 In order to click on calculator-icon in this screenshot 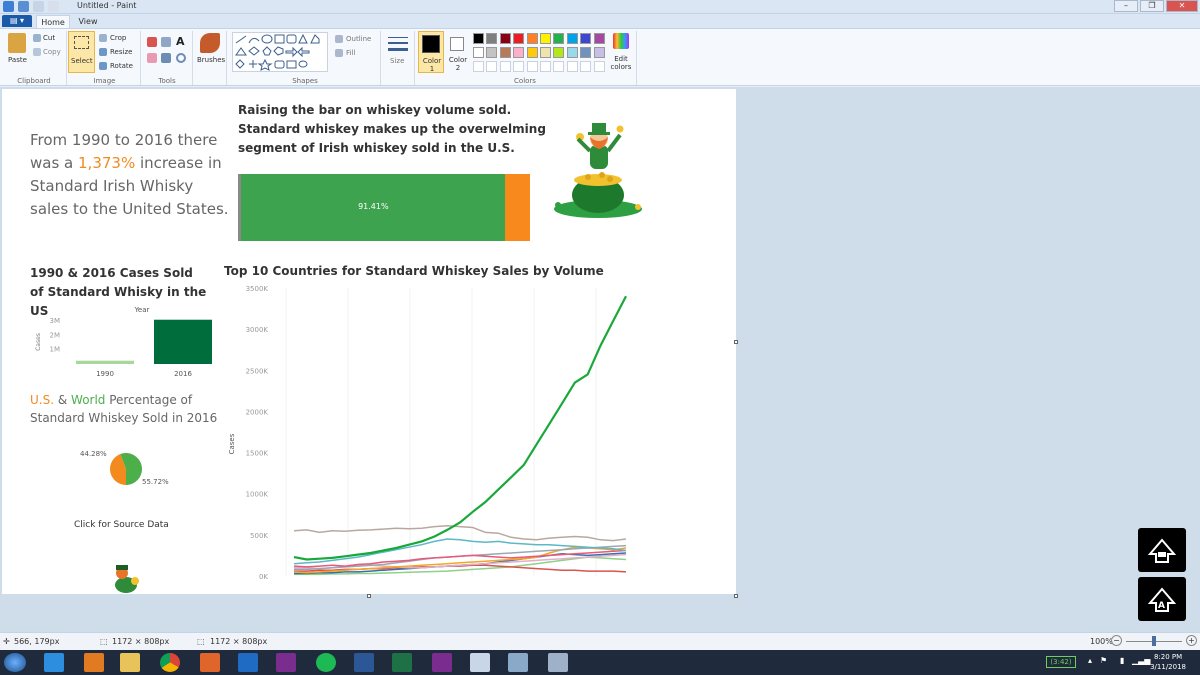, I will do `click(558, 662)`.